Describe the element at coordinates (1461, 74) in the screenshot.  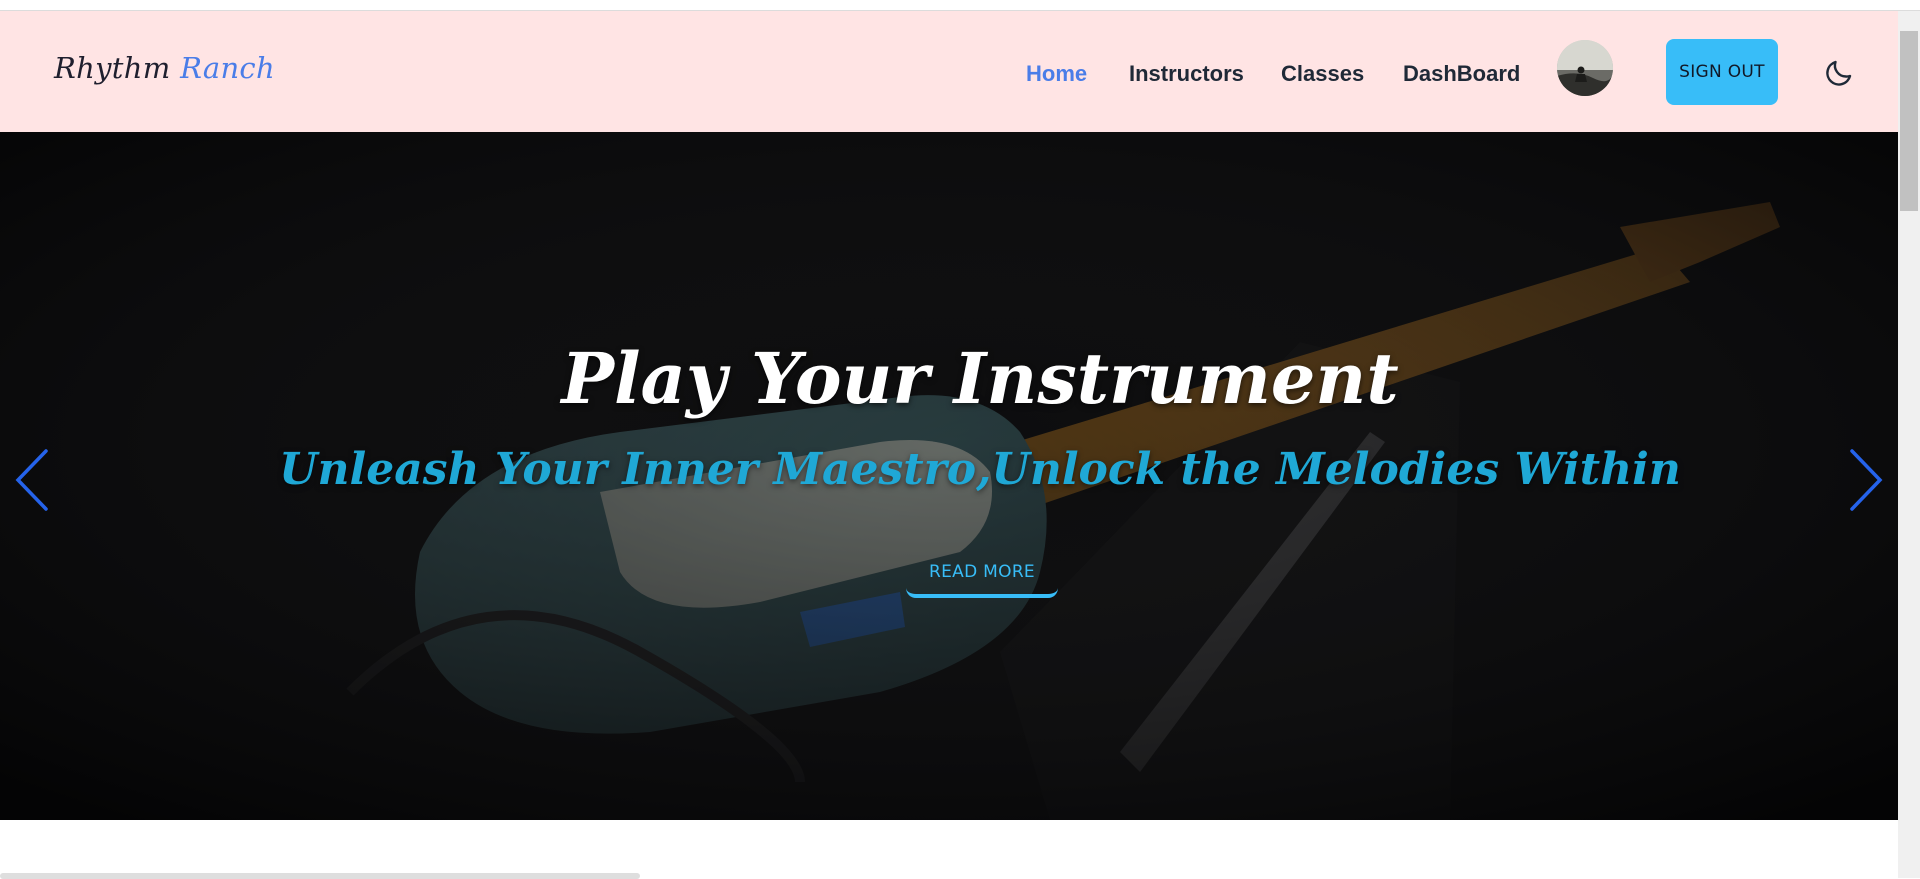
I see `nav-item-dashboard: DashBoard` at that location.